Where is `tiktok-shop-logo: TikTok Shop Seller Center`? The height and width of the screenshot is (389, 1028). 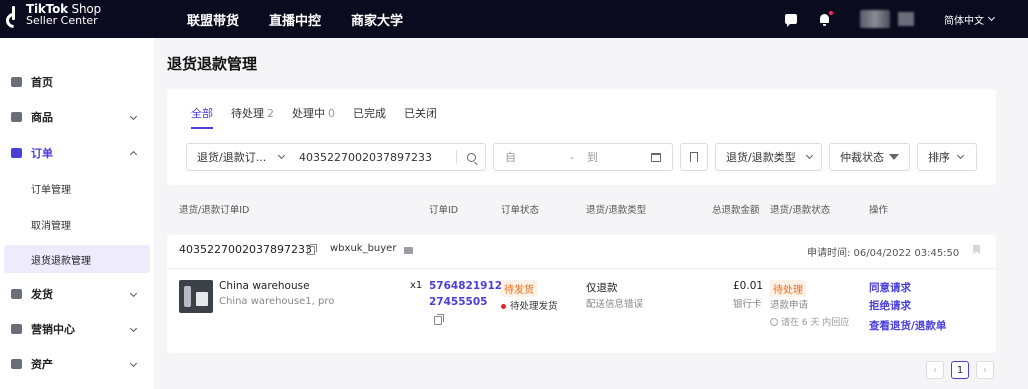 tiktok-shop-logo: TikTok Shop Seller Center is located at coordinates (53, 15).